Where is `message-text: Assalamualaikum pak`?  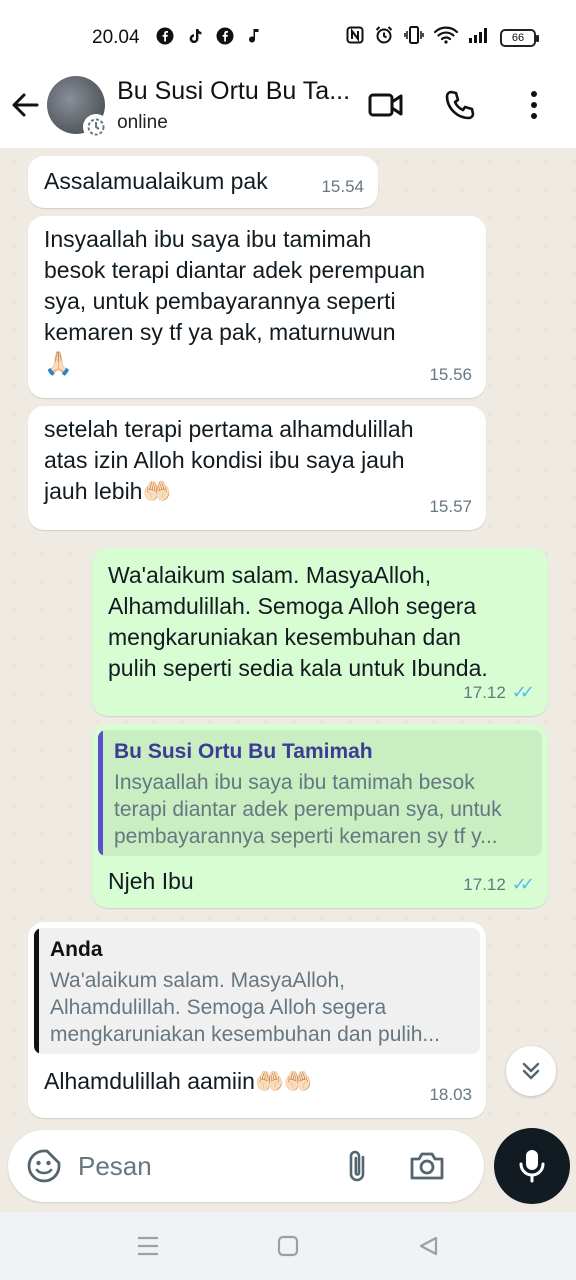 message-text: Assalamualaikum pak is located at coordinates (156, 181).